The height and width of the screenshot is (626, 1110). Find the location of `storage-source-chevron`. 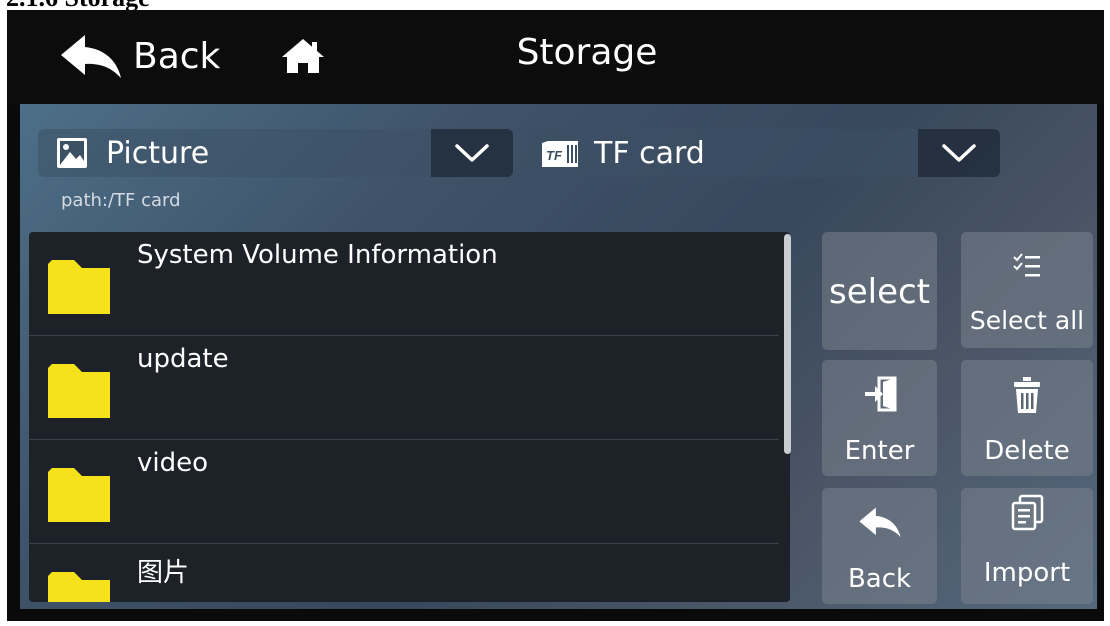

storage-source-chevron is located at coordinates (959, 153).